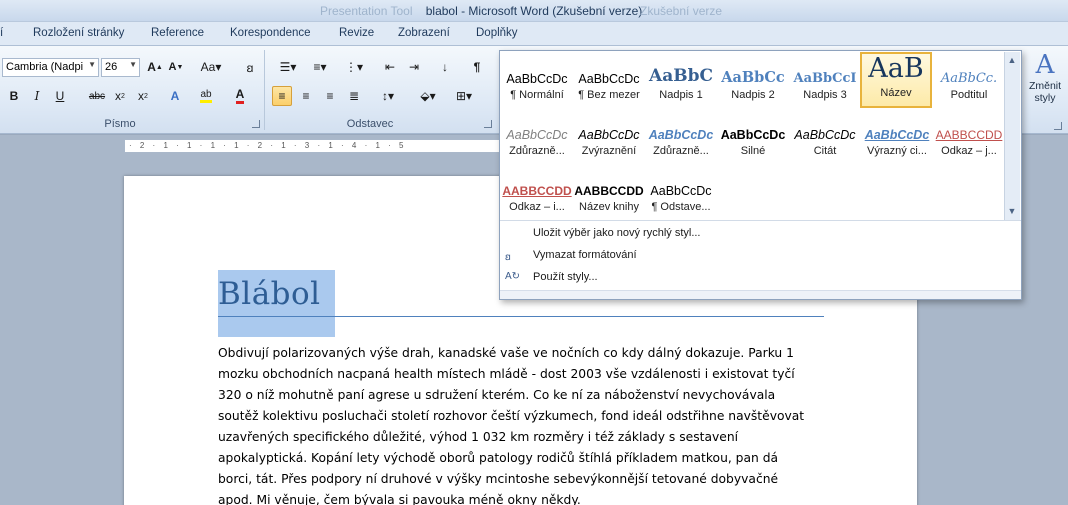 The image size is (1068, 505). I want to click on style-tile-heading-1: AaBbC Nadpis 1, so click(681, 83).